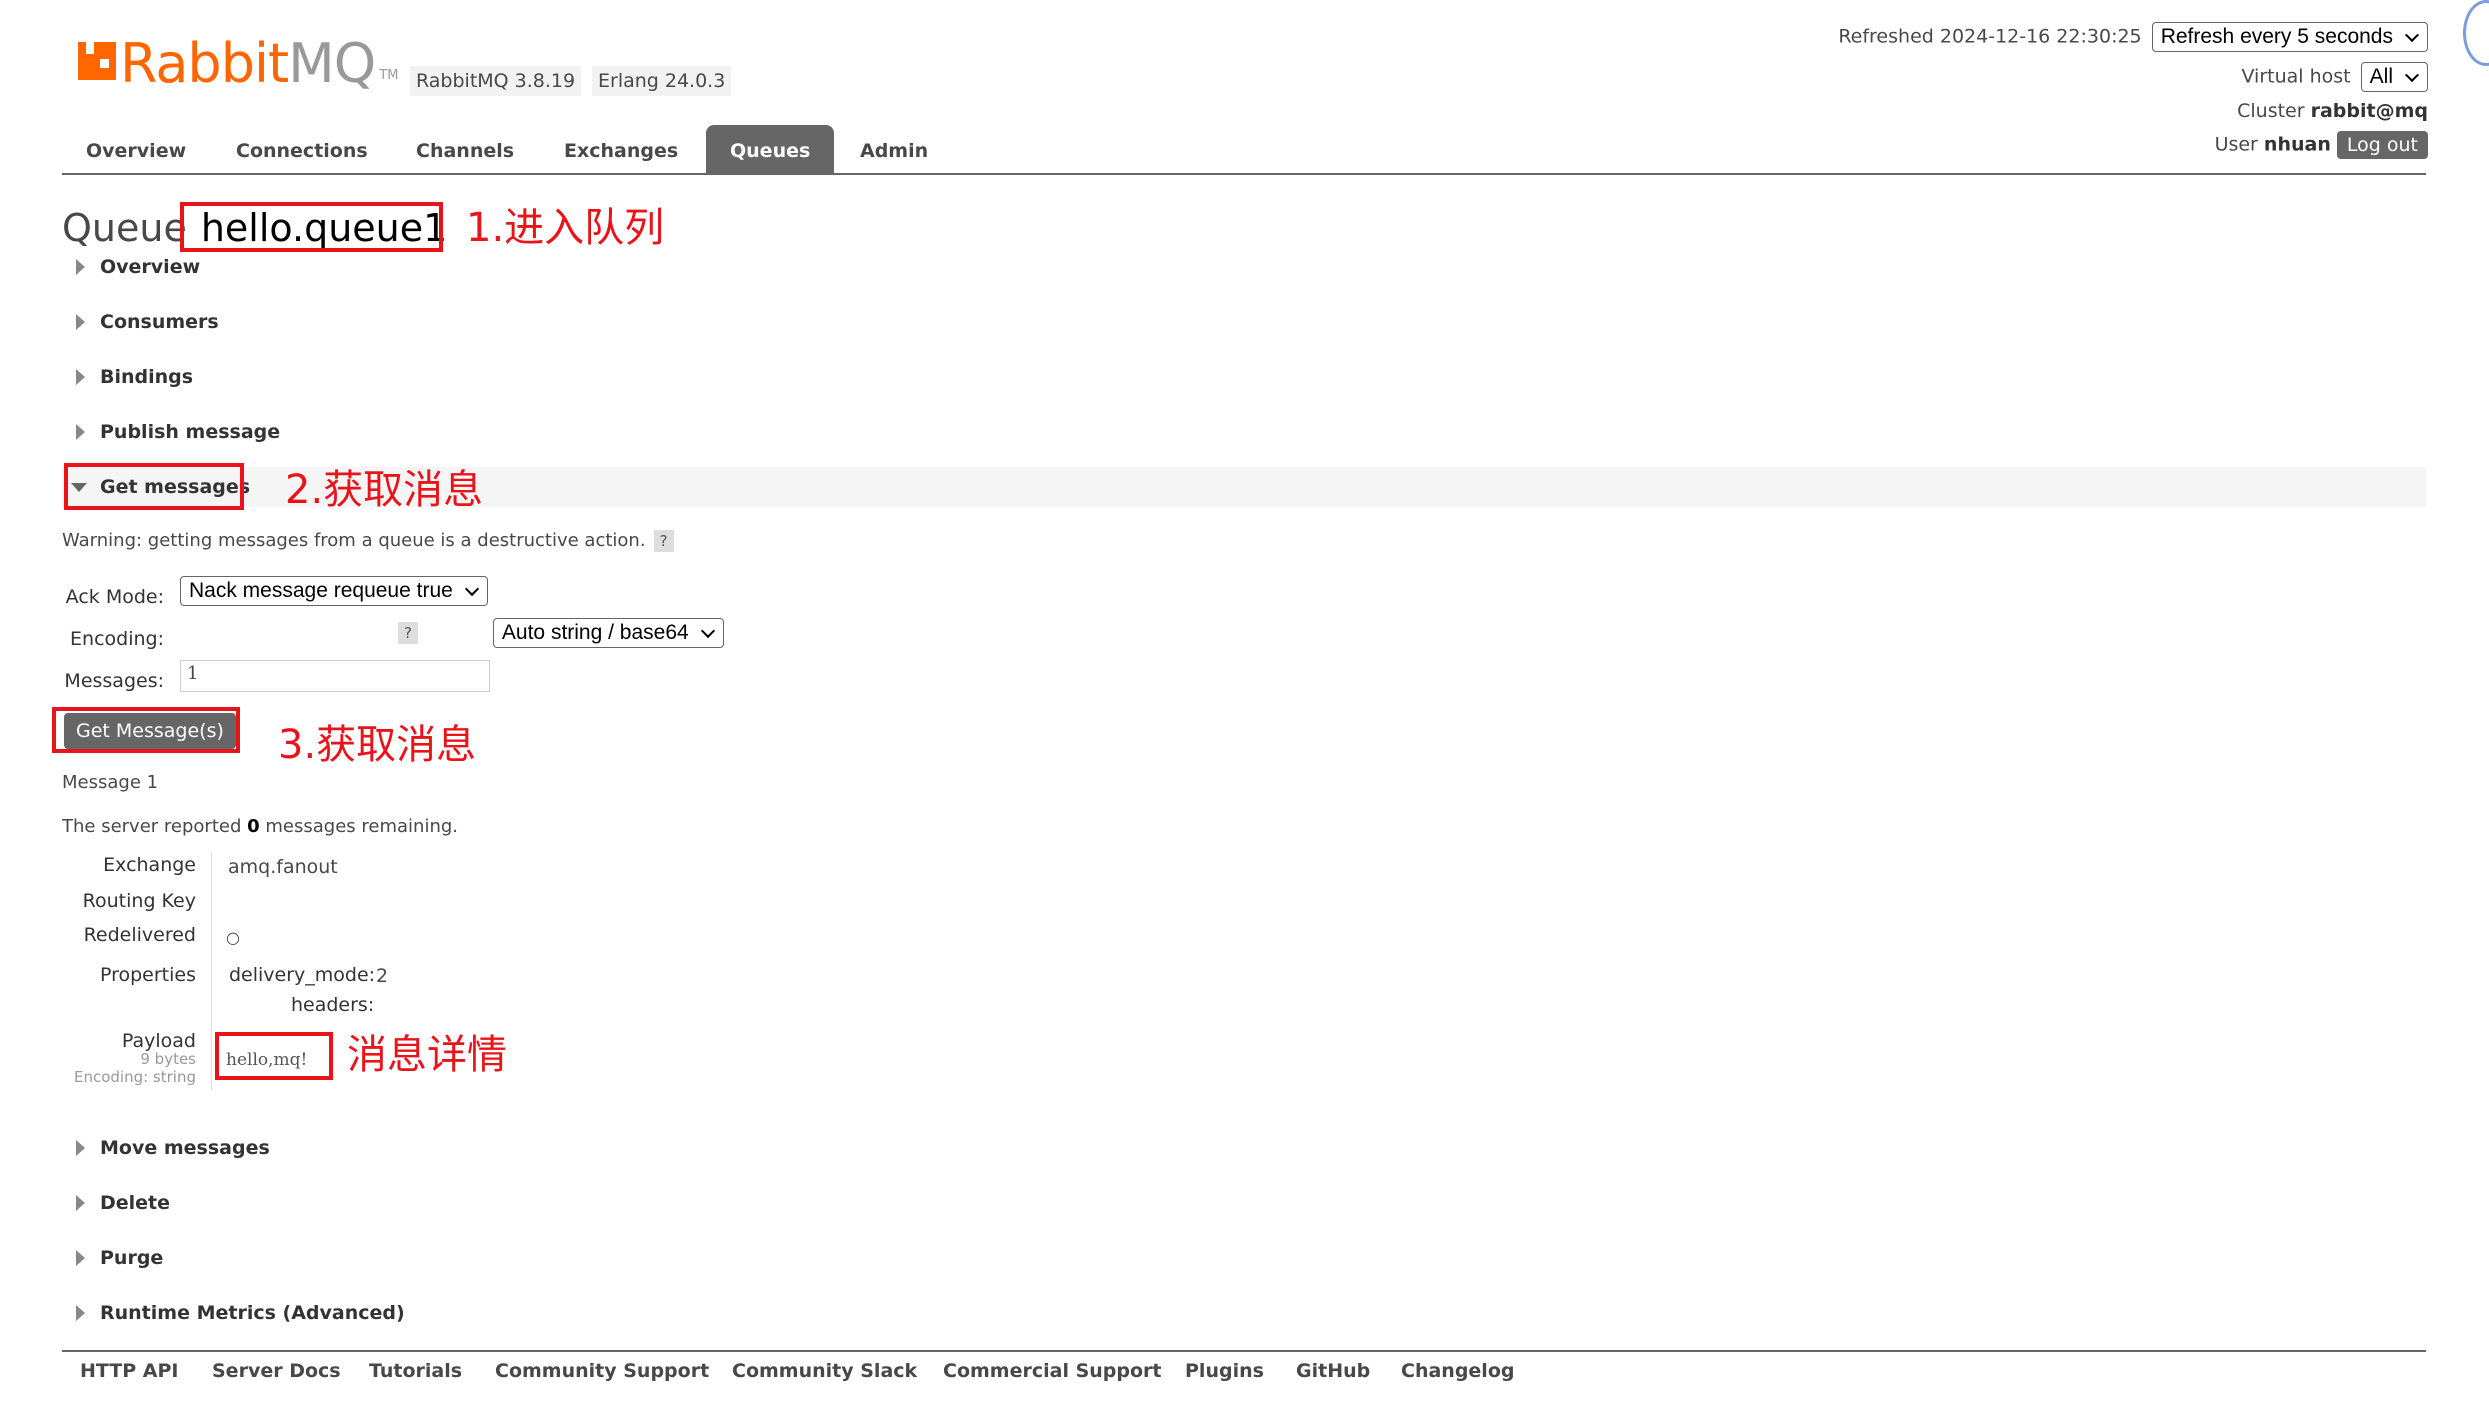  Describe the element at coordinates (1457, 1371) in the screenshot. I see `footer-link-changelog: Changelog` at that location.